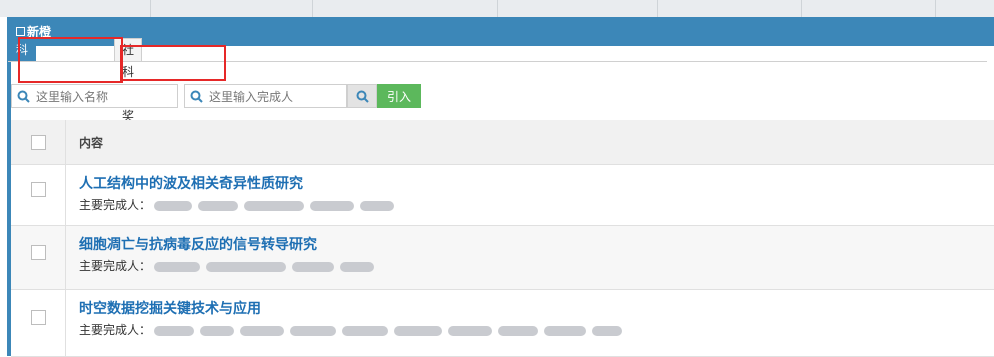 The width and height of the screenshot is (994, 357). What do you see at coordinates (198, 244) in the screenshot?
I see `award-title-link: 细胞凋亡与抗病毒反应的信号转导研究` at bounding box center [198, 244].